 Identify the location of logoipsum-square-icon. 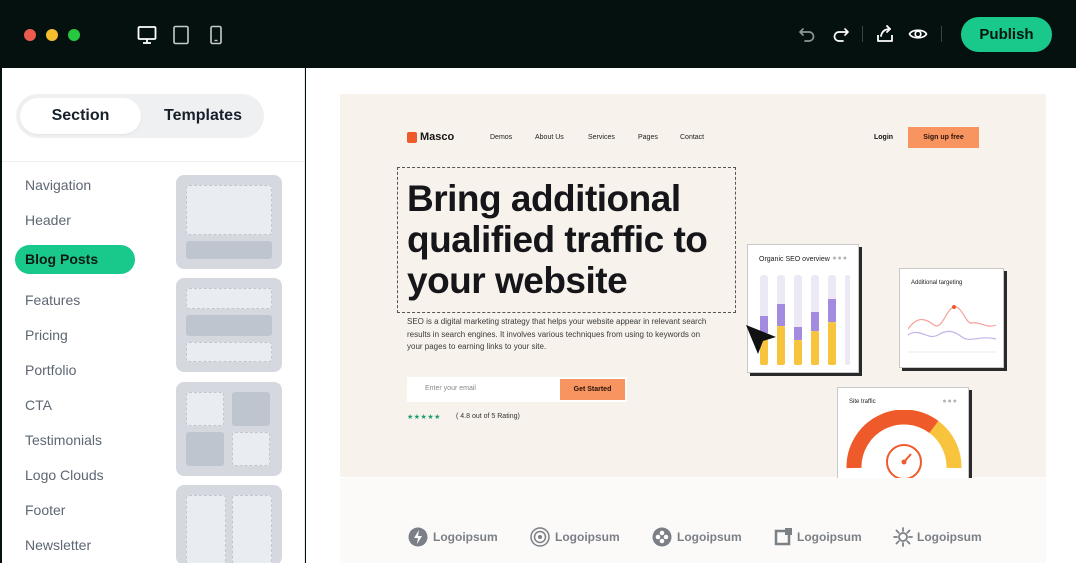
(783, 537).